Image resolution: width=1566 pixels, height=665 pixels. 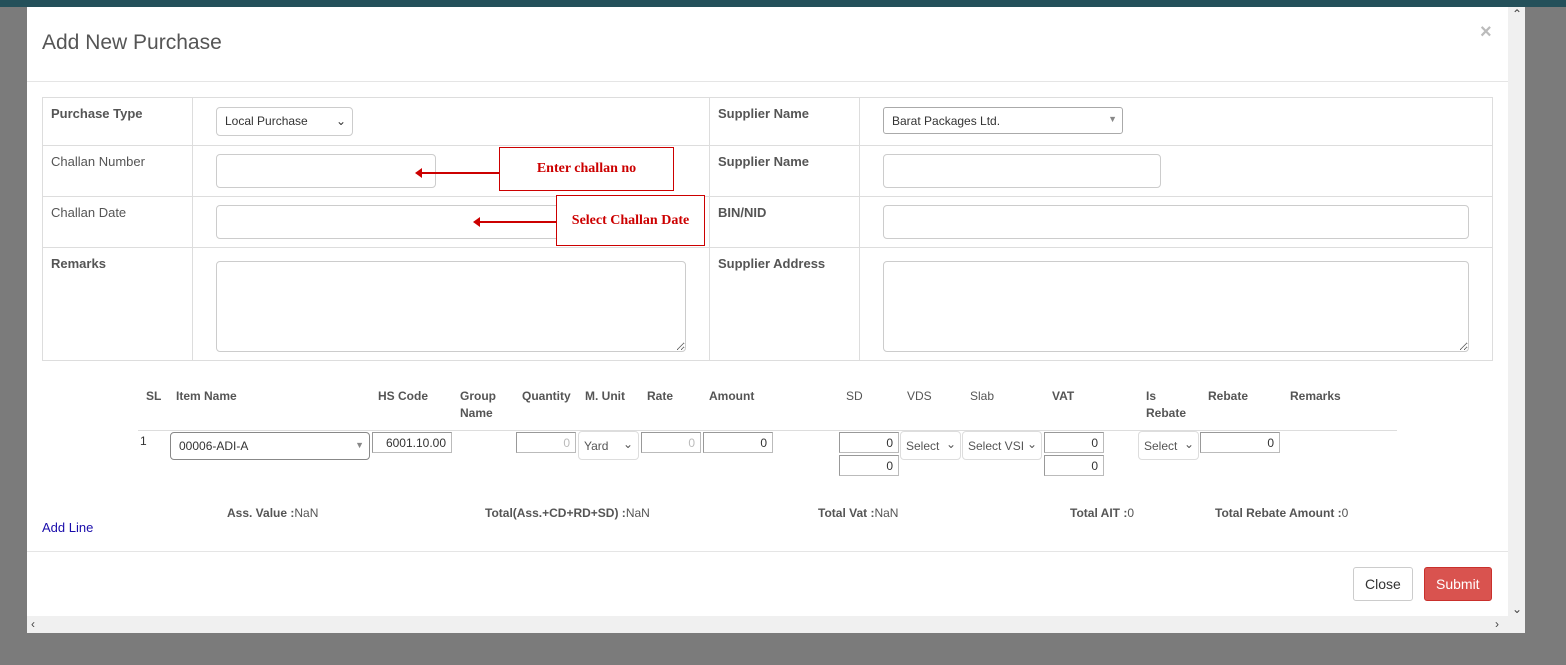 I want to click on vat-input: 0, so click(x=1074, y=442).